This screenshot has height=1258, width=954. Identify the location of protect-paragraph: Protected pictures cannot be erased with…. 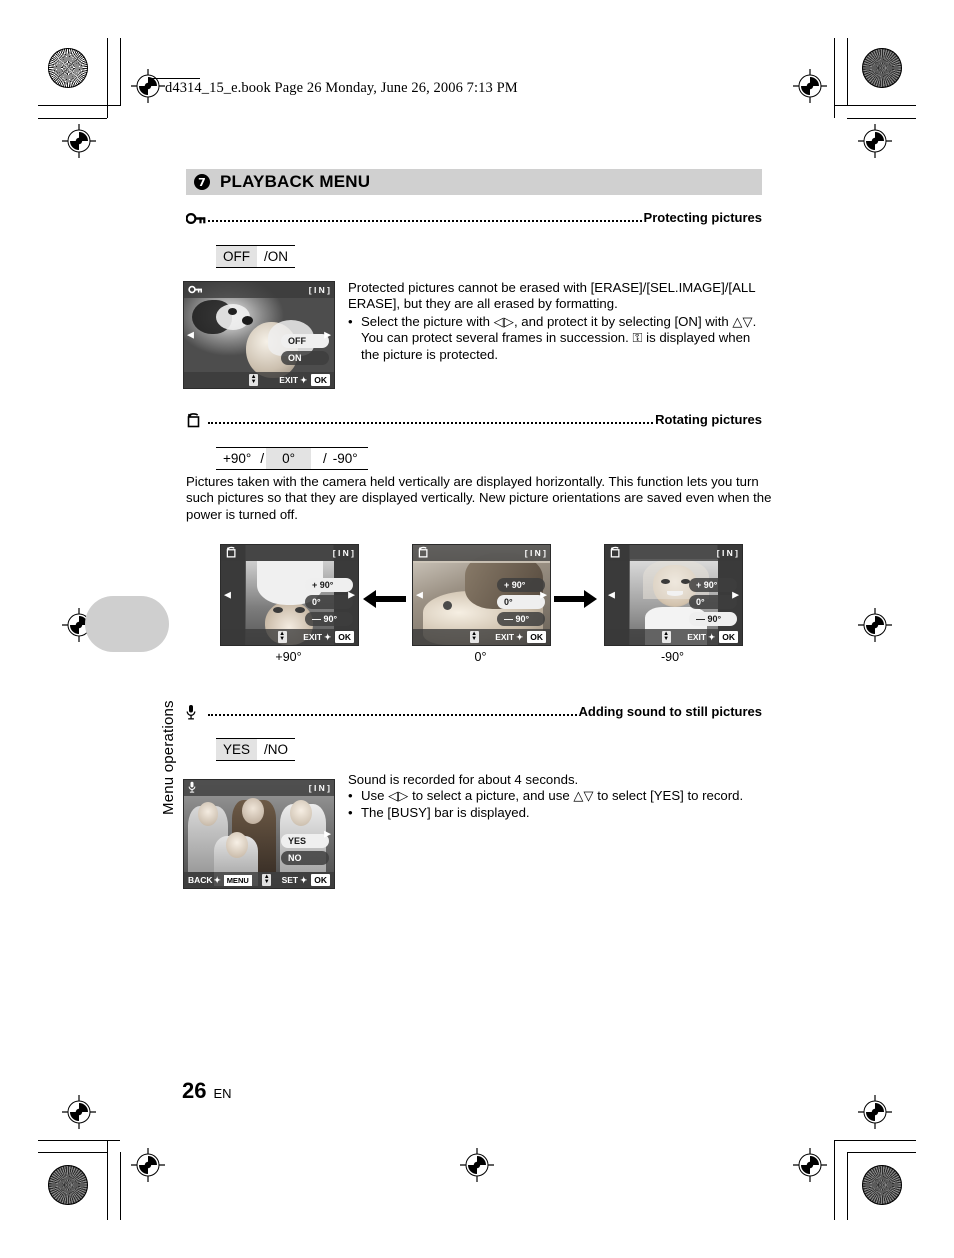
(560, 296).